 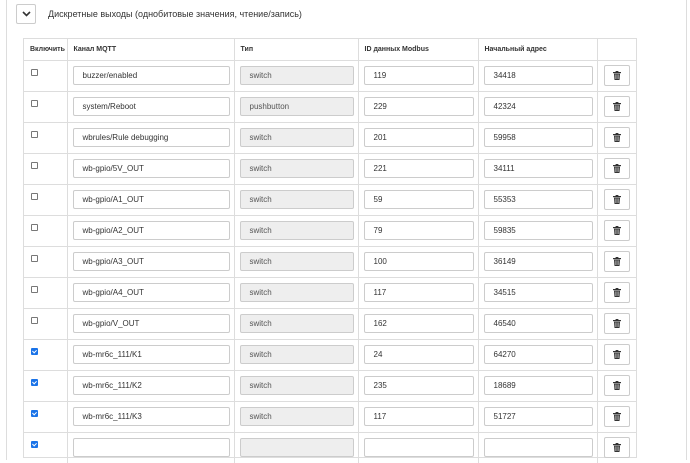 What do you see at coordinates (538, 199) in the screenshot?
I see `start-address-input: 55353` at bounding box center [538, 199].